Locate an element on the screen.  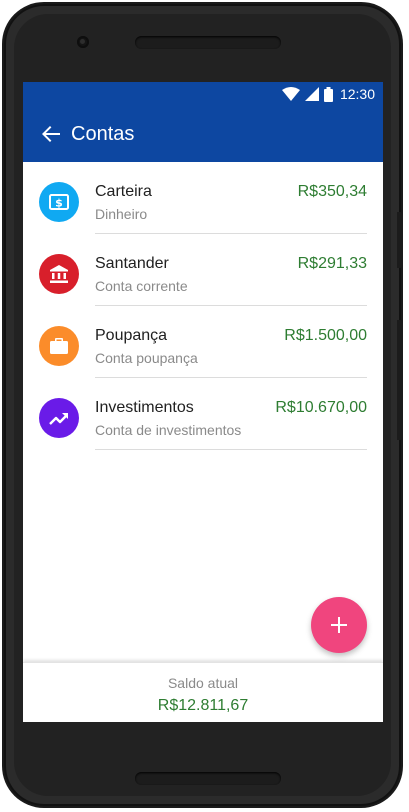
account-balance: R$291,33 is located at coordinates (332, 263).